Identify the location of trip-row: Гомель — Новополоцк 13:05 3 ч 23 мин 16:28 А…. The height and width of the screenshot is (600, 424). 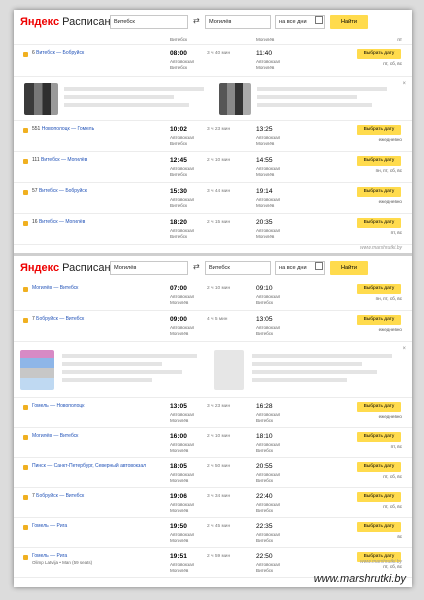
(213, 413).